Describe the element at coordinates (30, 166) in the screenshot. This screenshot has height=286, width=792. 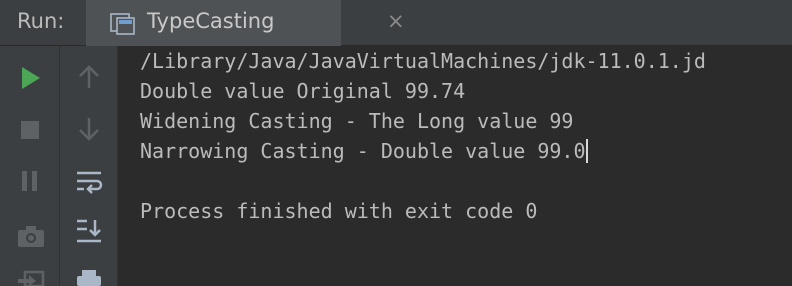
I see `run-toolbar-left` at that location.